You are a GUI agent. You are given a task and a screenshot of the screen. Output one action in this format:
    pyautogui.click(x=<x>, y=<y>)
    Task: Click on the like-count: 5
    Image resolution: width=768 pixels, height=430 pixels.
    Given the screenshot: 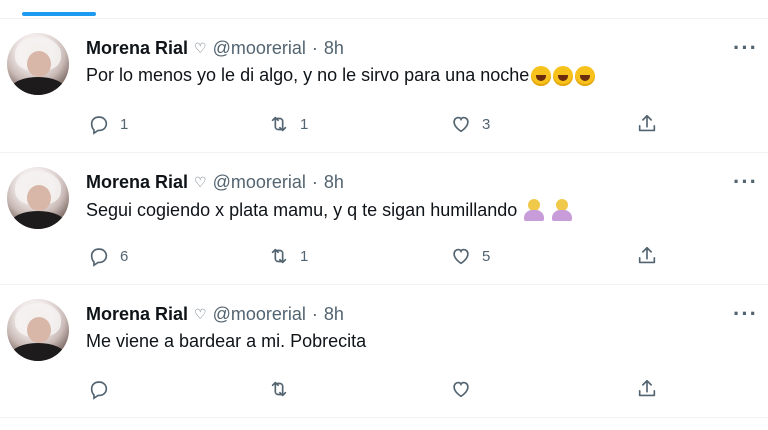 What is the action you would take?
    pyautogui.click(x=486, y=256)
    